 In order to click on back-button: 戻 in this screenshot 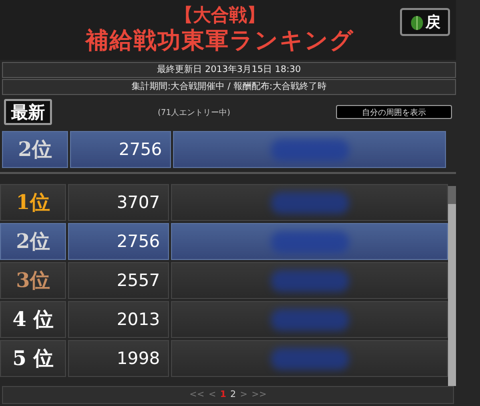, I will do `click(425, 22)`.